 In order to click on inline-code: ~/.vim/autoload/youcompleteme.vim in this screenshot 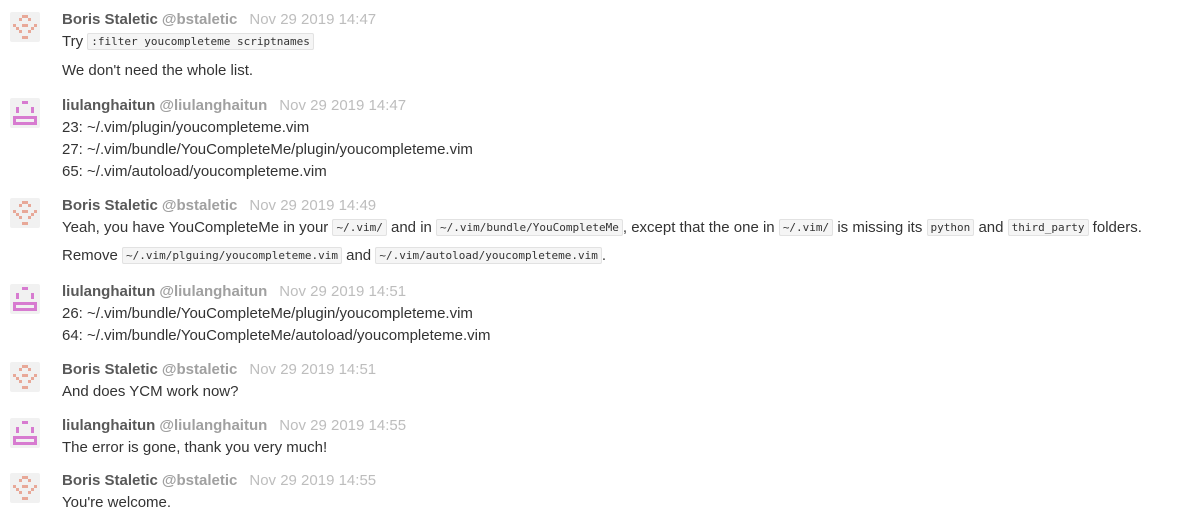, I will do `click(488, 255)`.